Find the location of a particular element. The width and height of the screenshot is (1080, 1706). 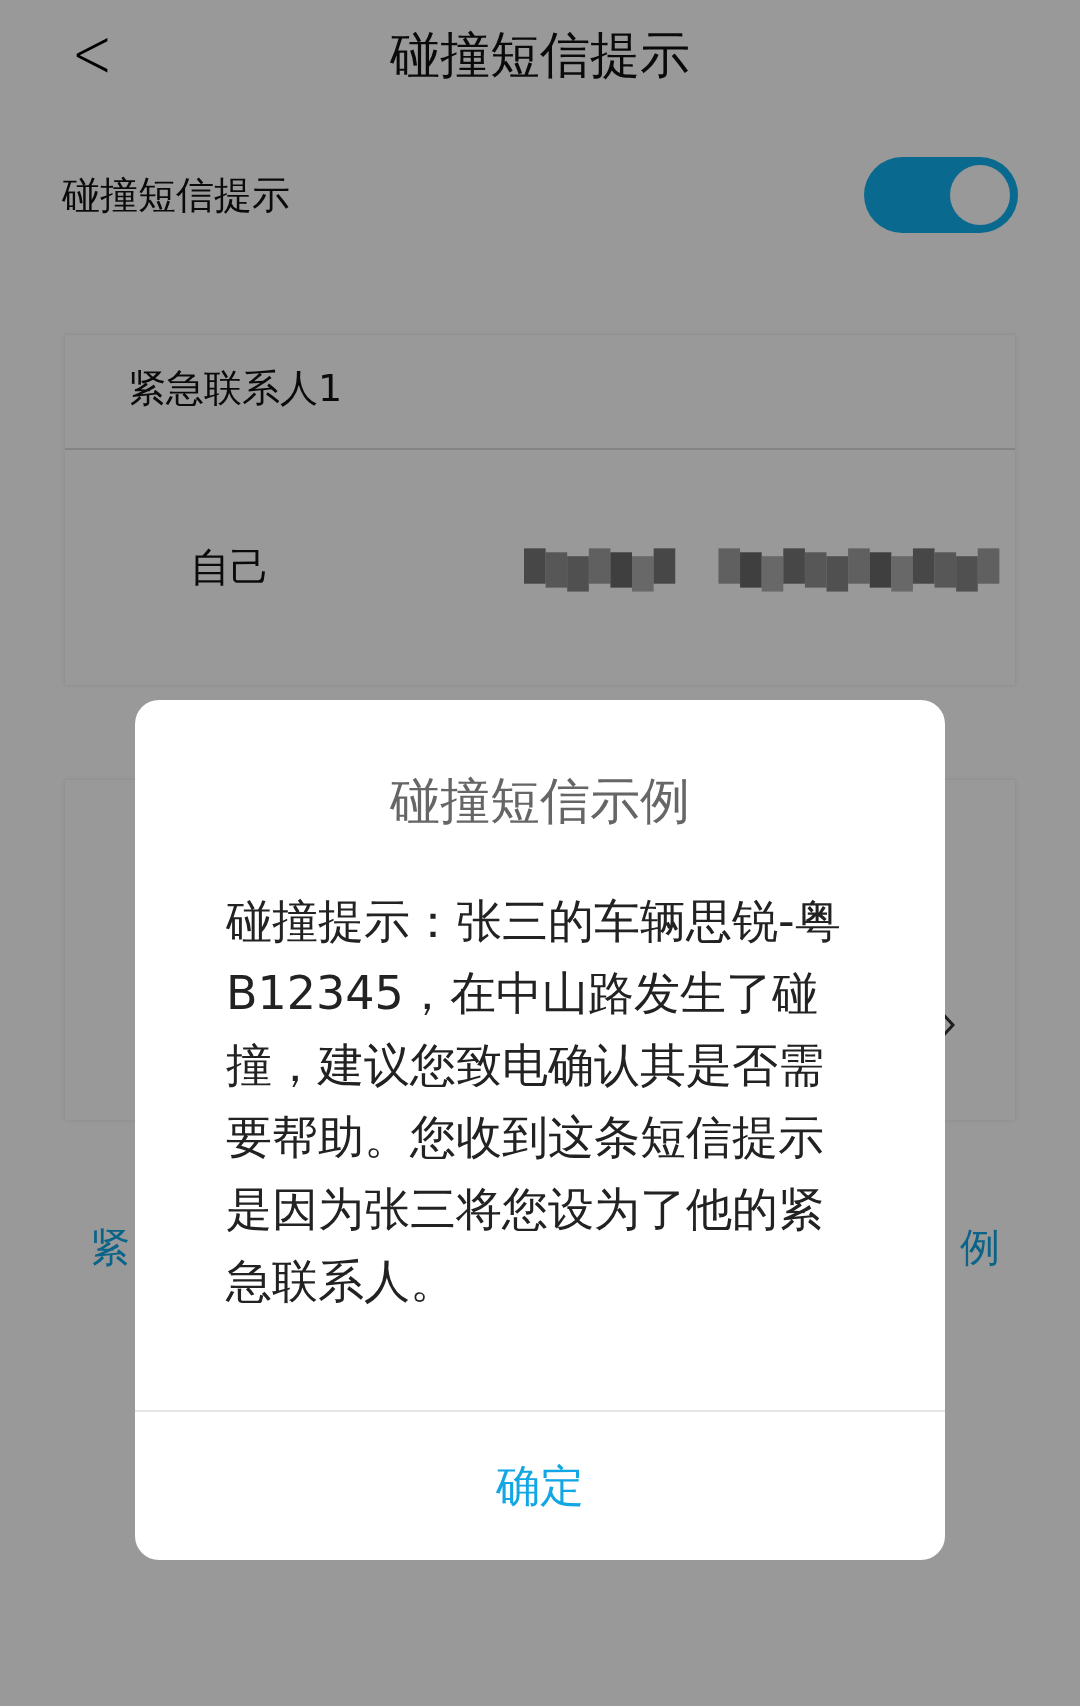

setting-label: 碰撞短信提示 is located at coordinates (176, 195).